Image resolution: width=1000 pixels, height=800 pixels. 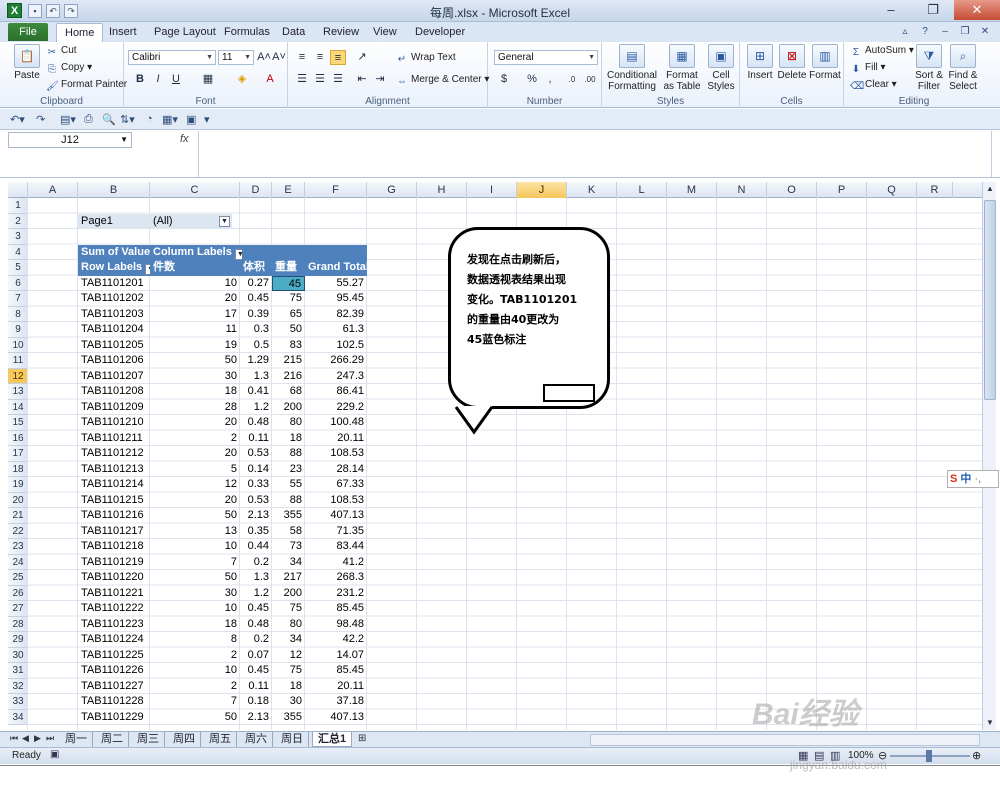 What do you see at coordinates (18, 469) in the screenshot?
I see `row-header-18: 18` at bounding box center [18, 469].